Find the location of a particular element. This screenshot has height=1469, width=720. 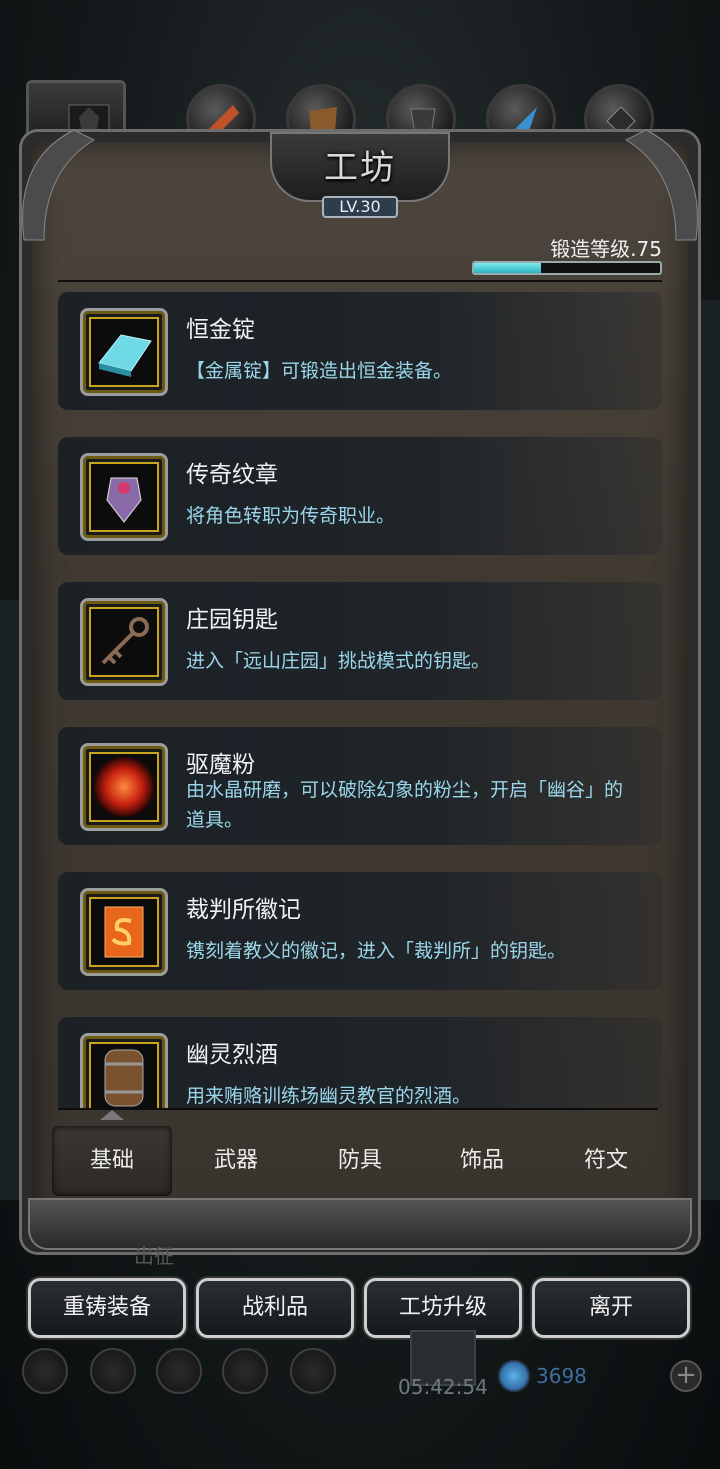

tab-armor: 防具 is located at coordinates (360, 1161).